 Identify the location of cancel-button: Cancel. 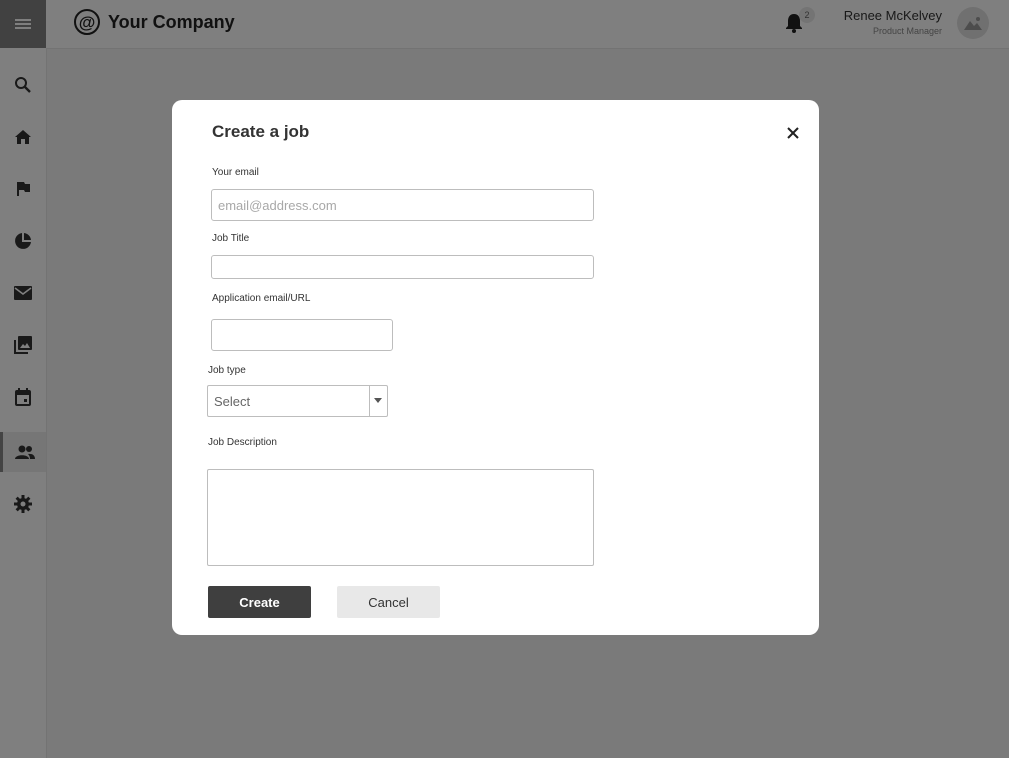
(388, 602).